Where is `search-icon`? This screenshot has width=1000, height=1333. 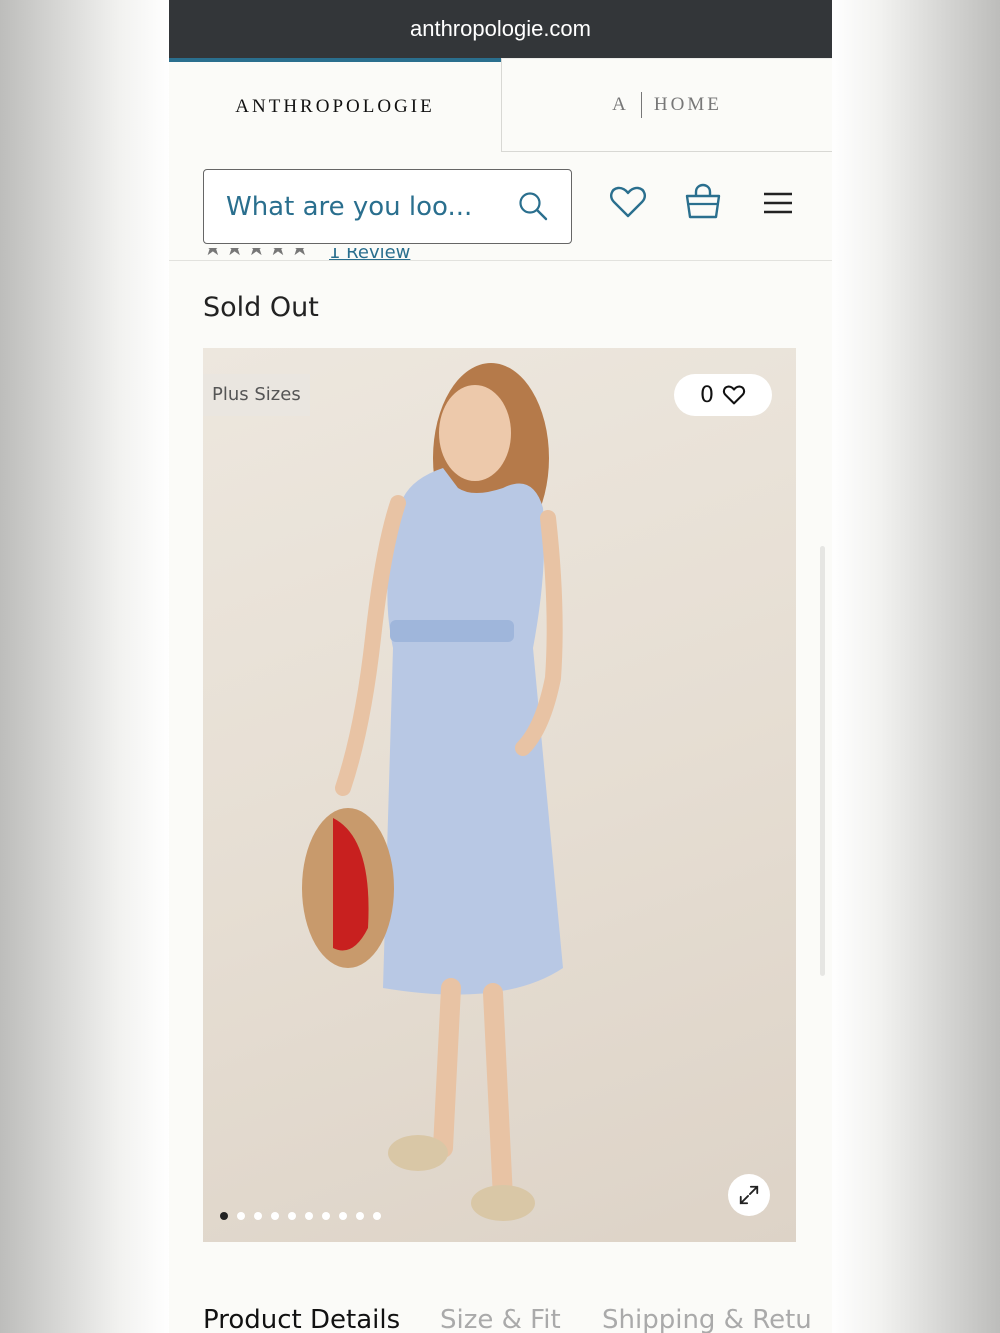
search-icon is located at coordinates (533, 206).